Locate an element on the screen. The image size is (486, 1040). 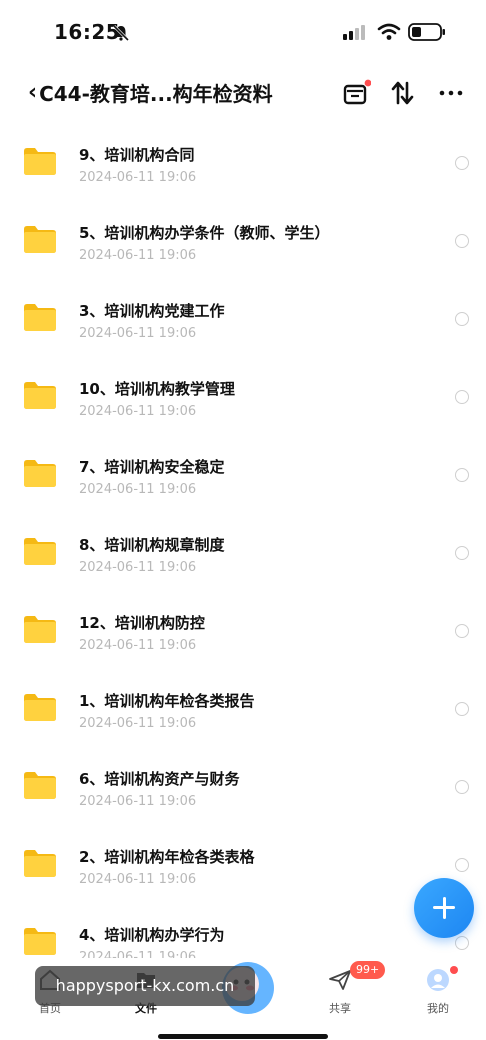
page-title: C44-教育培...构年检资料 is located at coordinates (156, 94).